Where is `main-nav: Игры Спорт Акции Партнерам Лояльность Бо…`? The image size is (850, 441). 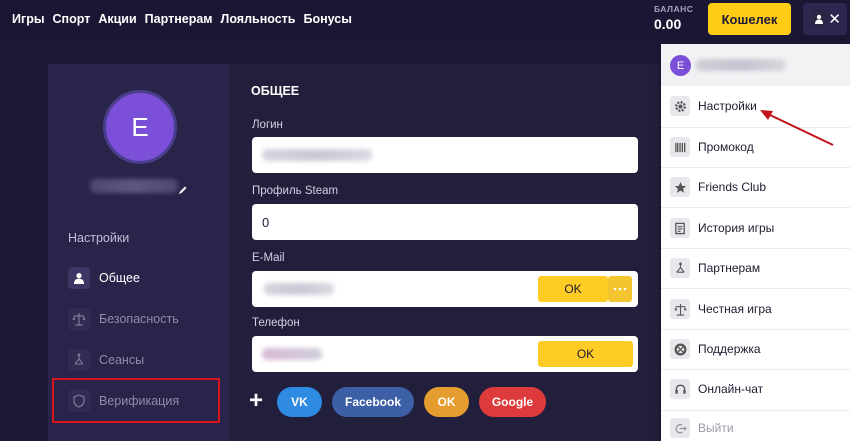
main-nav: Игры Спорт Акции Партнерам Лояльность Бо… is located at coordinates (182, 19).